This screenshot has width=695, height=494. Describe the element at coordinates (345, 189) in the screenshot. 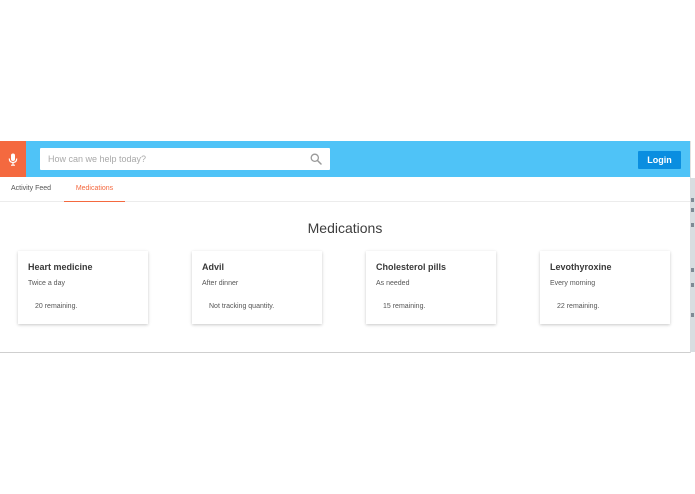

I see `tab-bar: Activity Feed Medications` at that location.